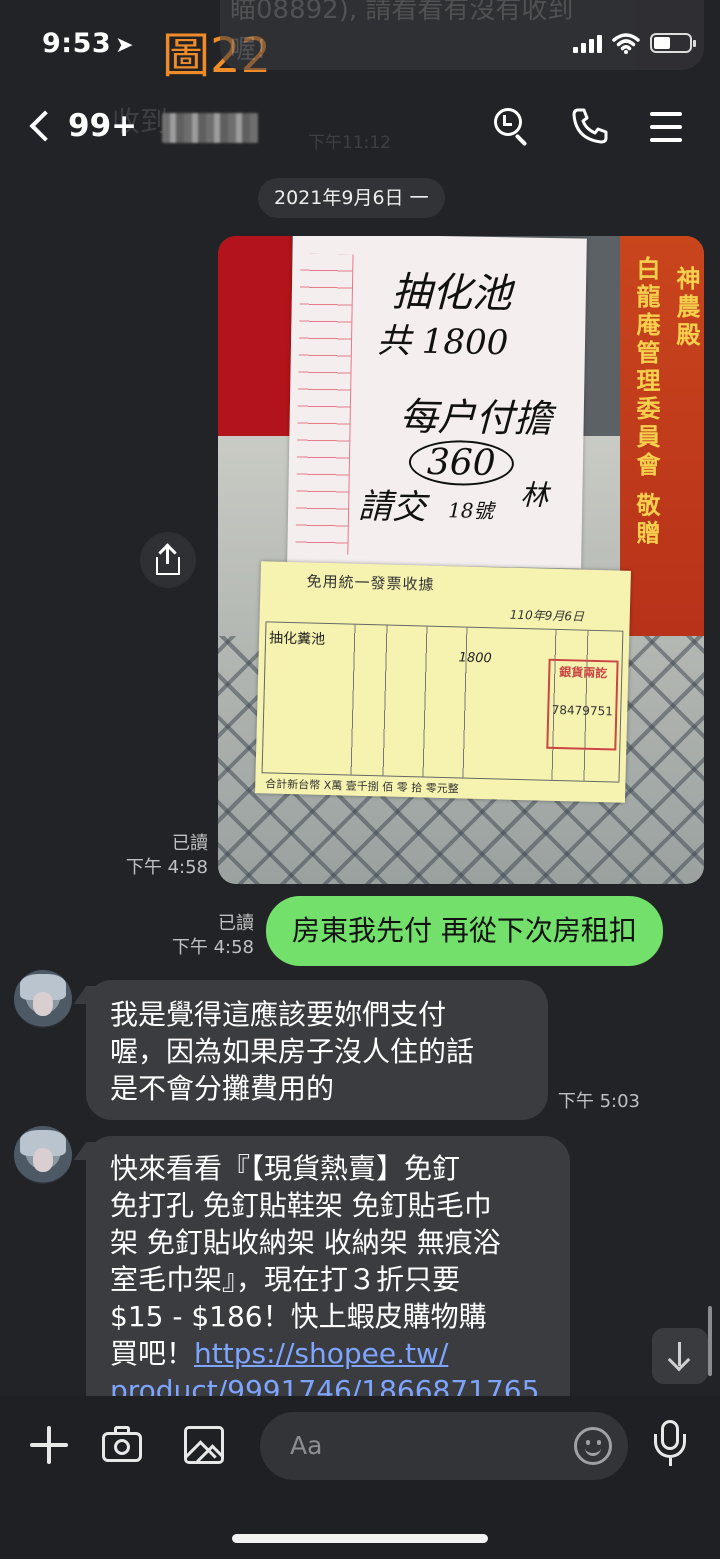 The width and height of the screenshot is (720, 1559). What do you see at coordinates (587, 43) in the screenshot?
I see `signal-icon` at bounding box center [587, 43].